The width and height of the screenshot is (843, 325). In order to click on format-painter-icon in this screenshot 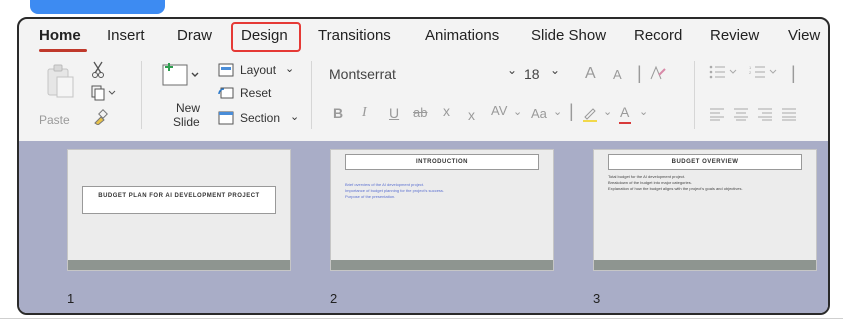, I will do `click(100, 117)`.